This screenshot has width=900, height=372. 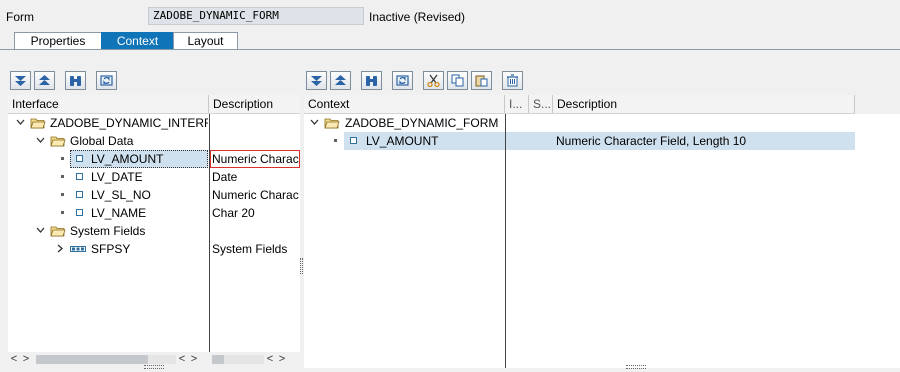 What do you see at coordinates (205, 40) in the screenshot?
I see `tab-layout: Layout` at bounding box center [205, 40].